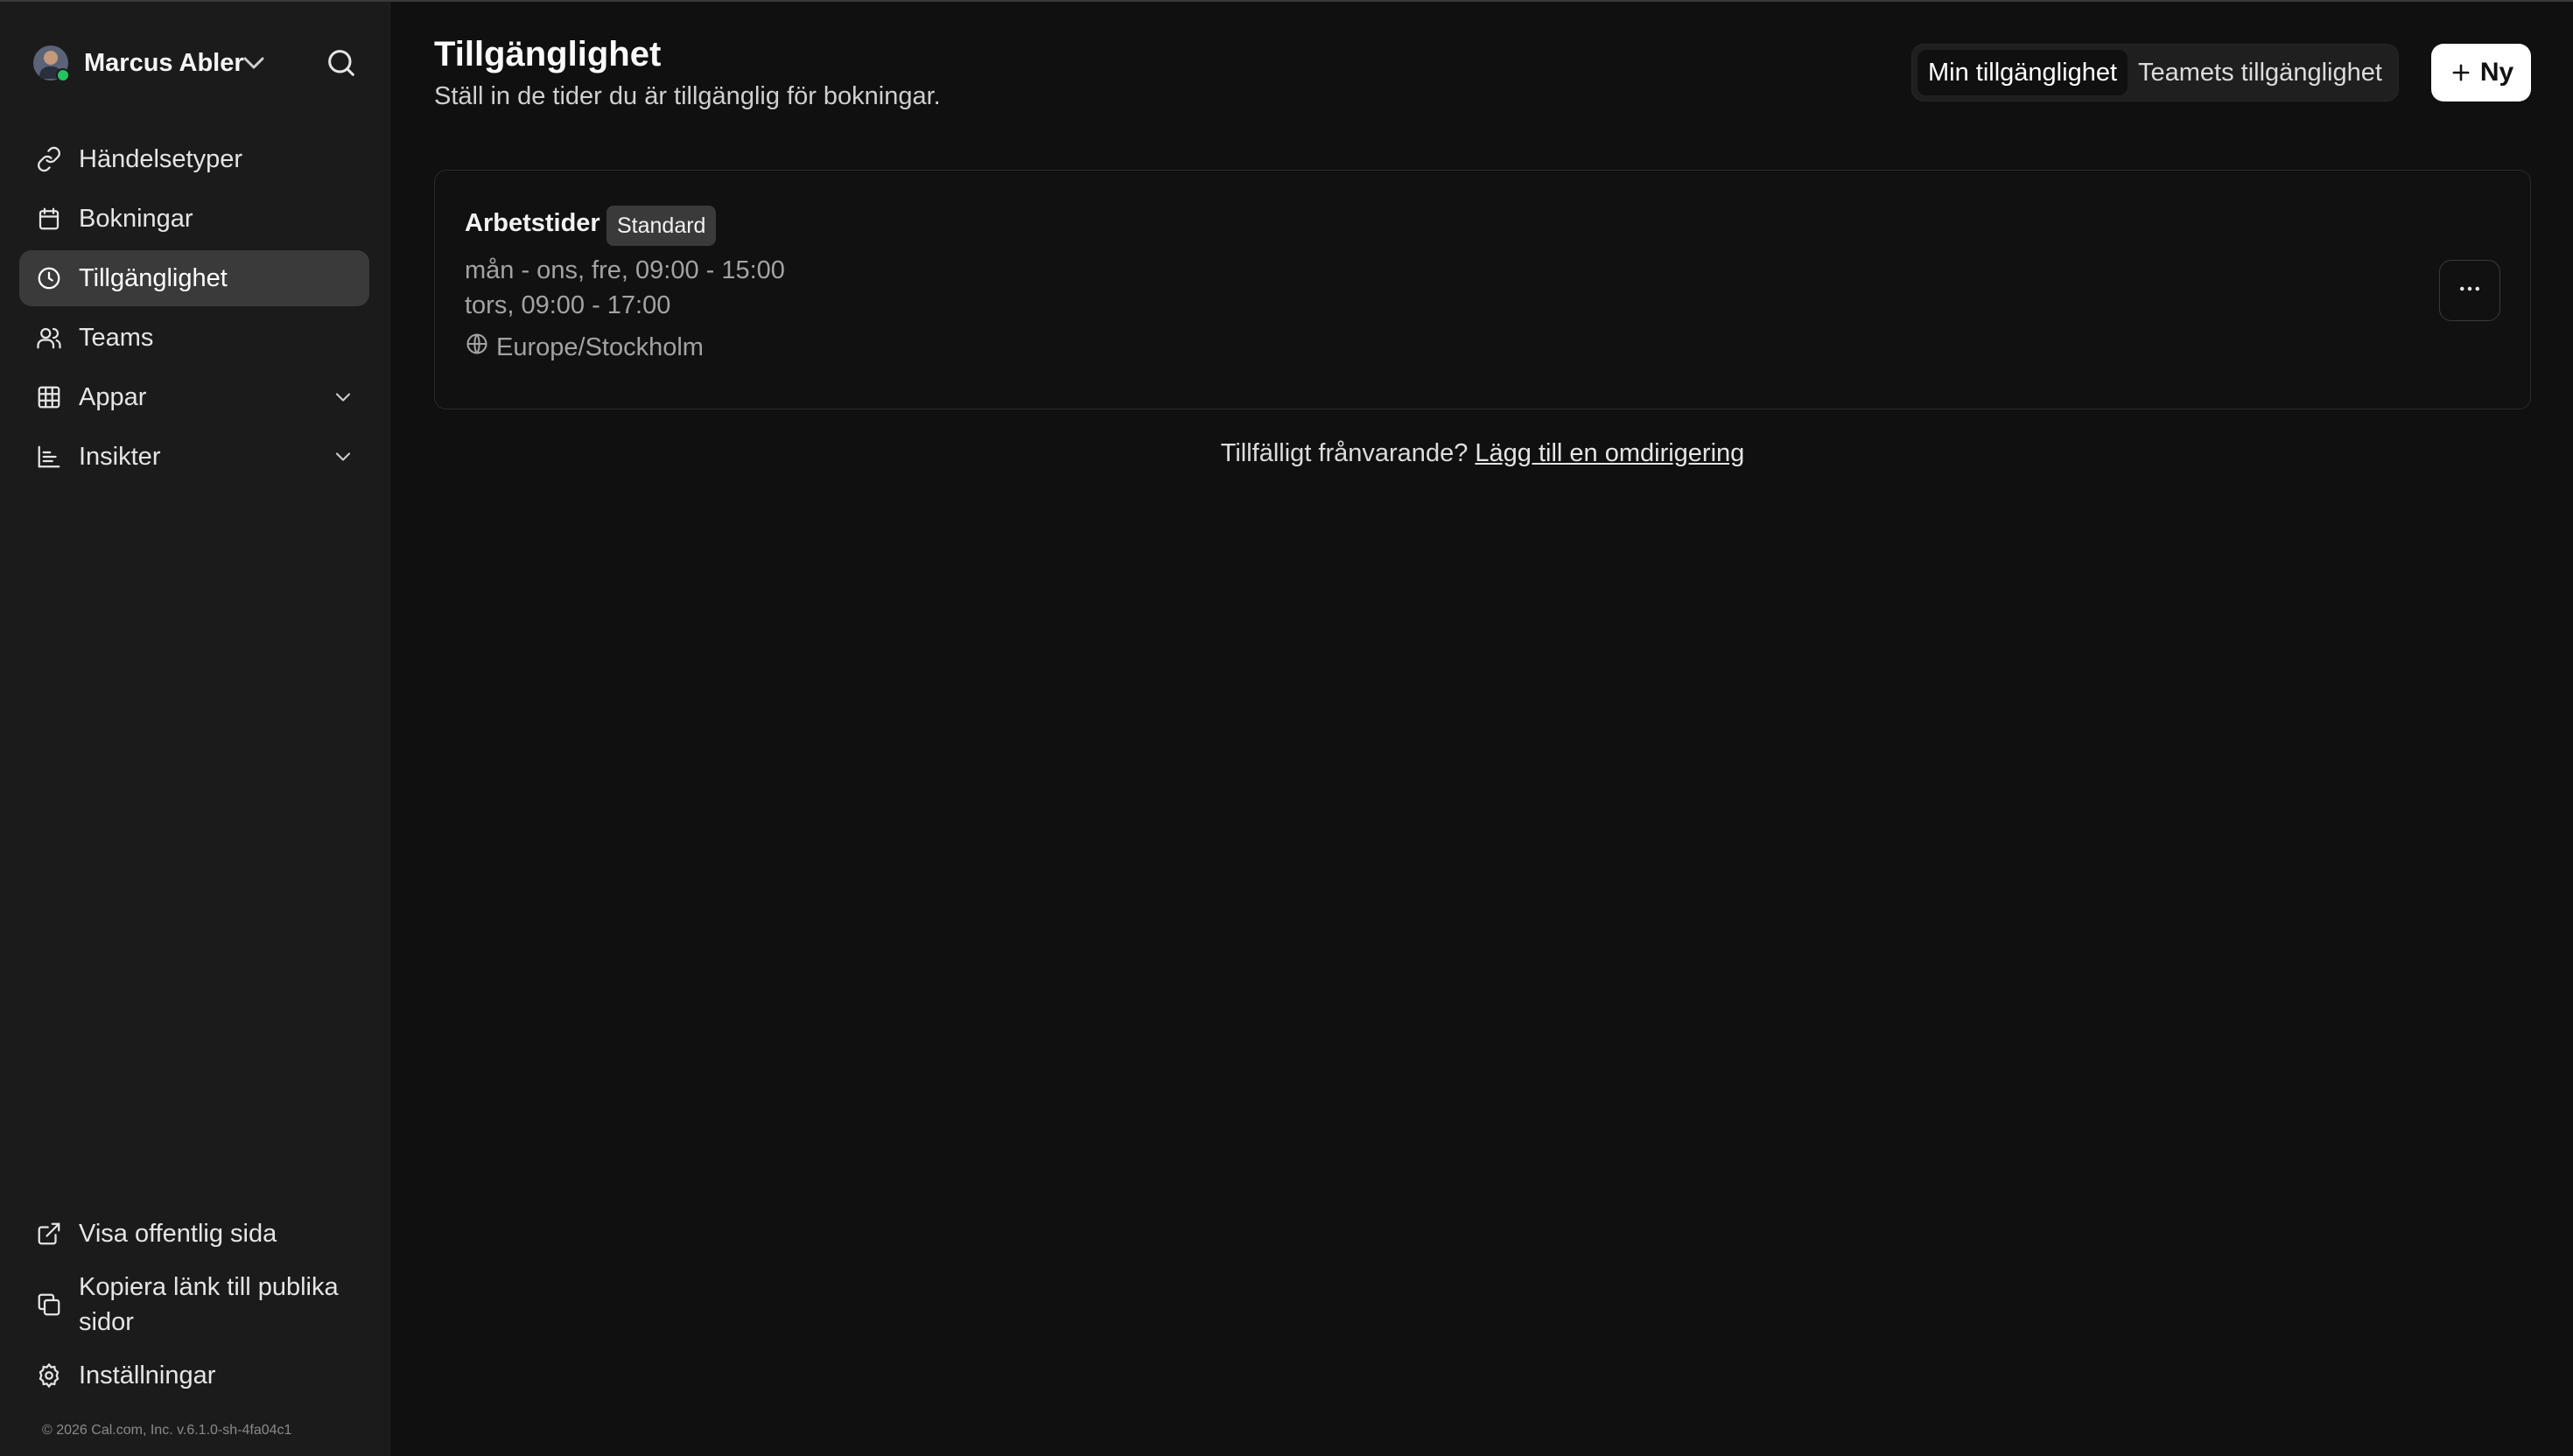  What do you see at coordinates (1344, 453) in the screenshot?
I see `ooo-question: Tillfälligt frånvarande?` at bounding box center [1344, 453].